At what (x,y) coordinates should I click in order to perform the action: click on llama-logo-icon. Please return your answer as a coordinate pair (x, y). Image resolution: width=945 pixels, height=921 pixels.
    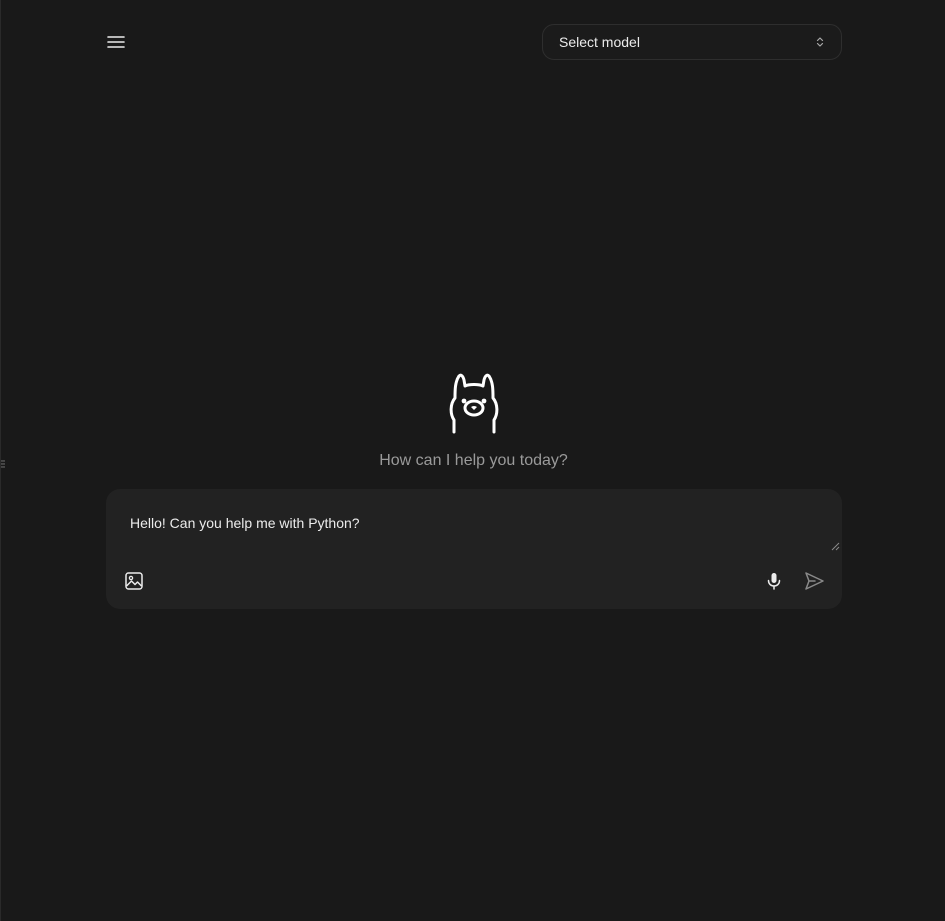
    Looking at the image, I should click on (474, 403).